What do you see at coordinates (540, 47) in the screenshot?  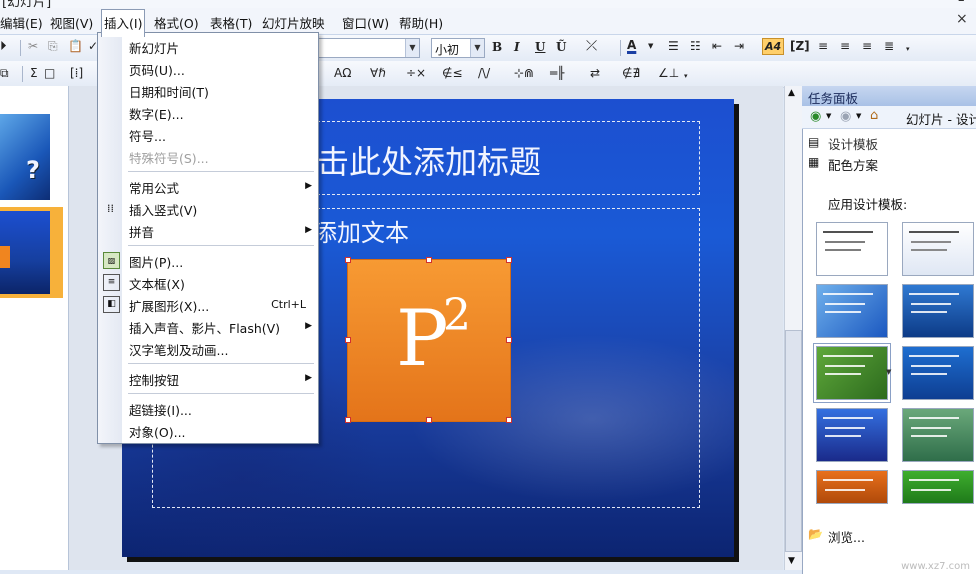 I see `underline-button: U` at bounding box center [540, 47].